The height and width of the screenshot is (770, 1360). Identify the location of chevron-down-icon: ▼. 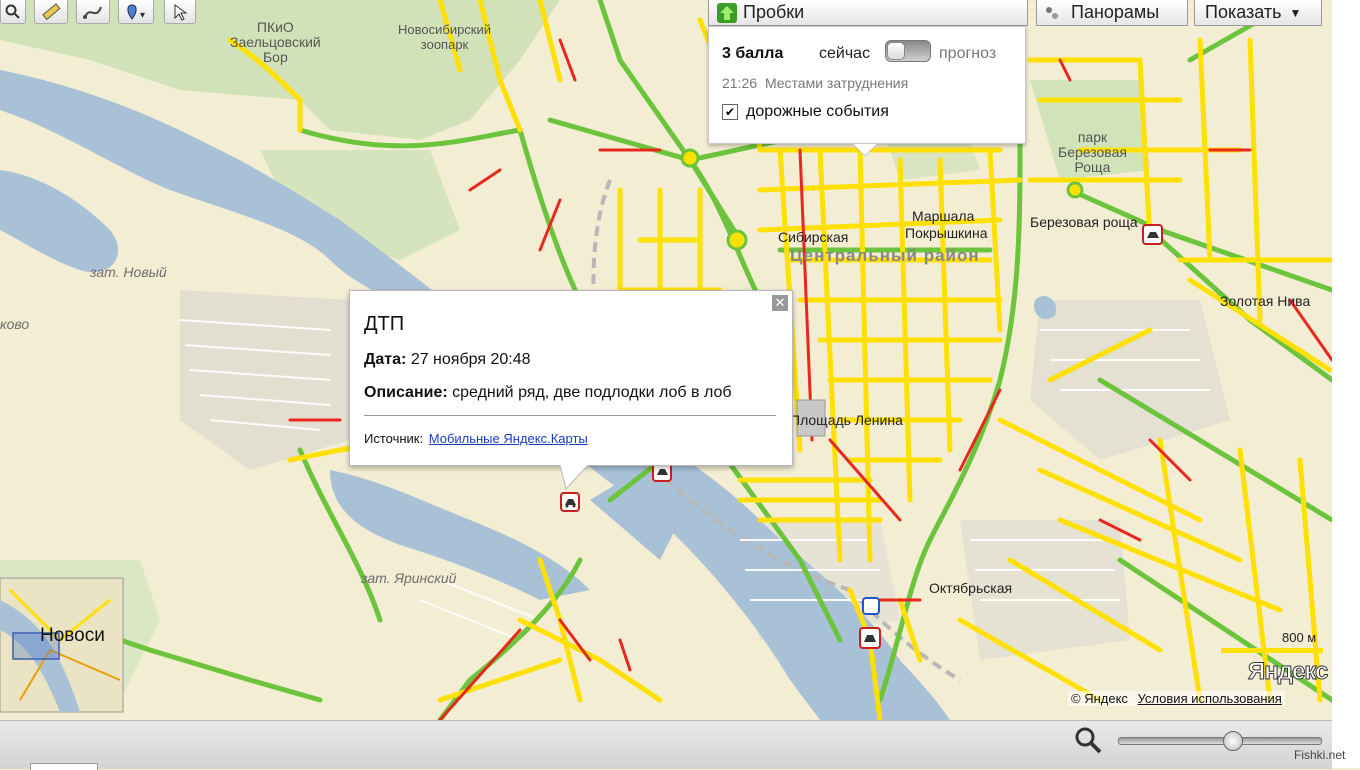
(1295, 12).